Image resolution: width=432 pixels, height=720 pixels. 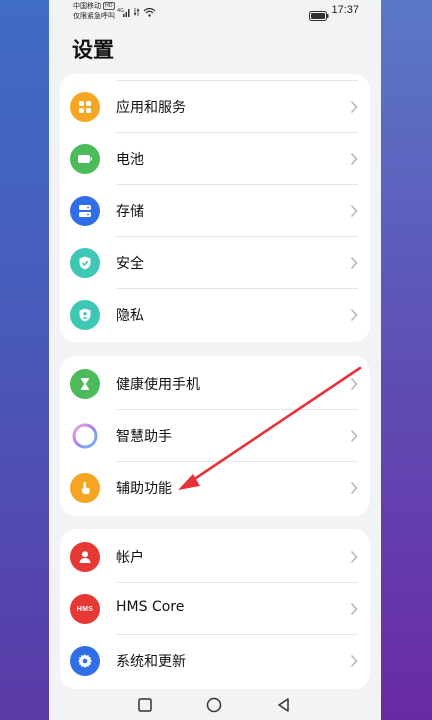 What do you see at coordinates (215, 661) in the screenshot?
I see `settings-item-system-updates: 系统和更新` at bounding box center [215, 661].